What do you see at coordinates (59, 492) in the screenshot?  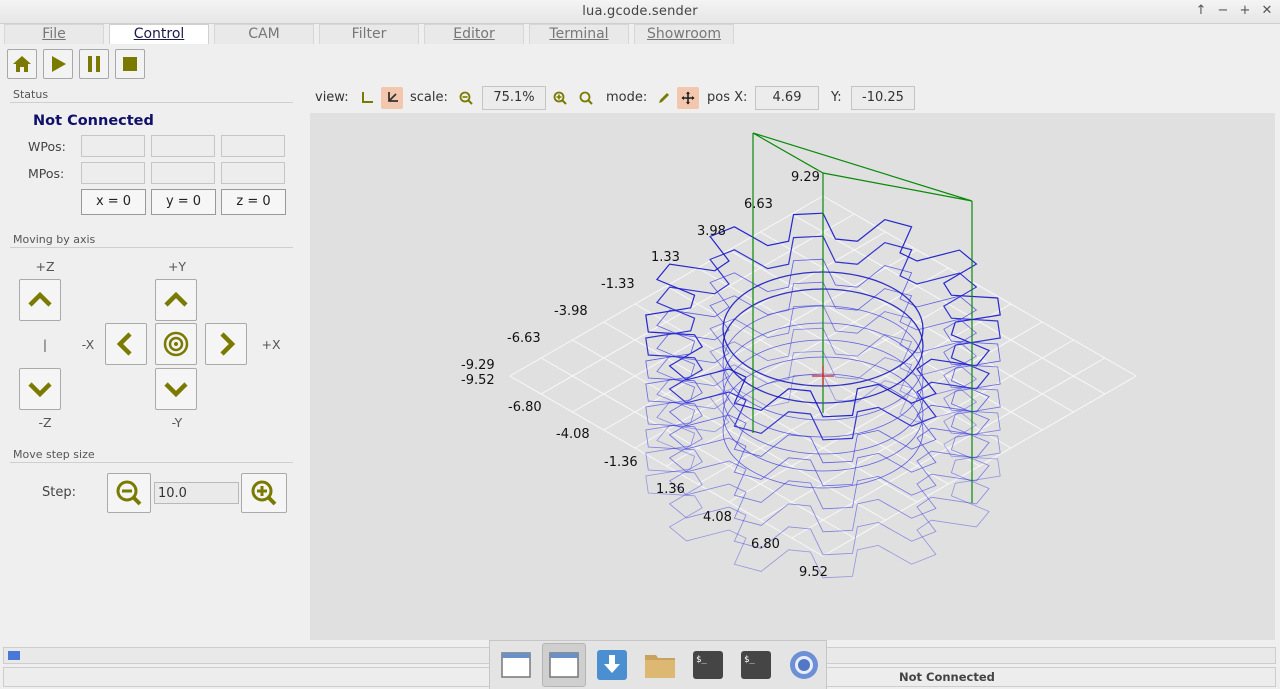 I see `step-label: Step:` at bounding box center [59, 492].